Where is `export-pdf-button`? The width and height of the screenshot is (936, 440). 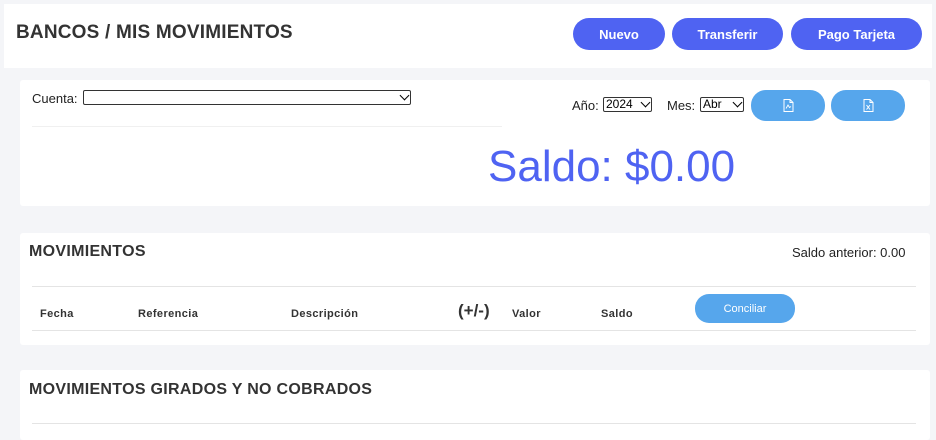 export-pdf-button is located at coordinates (788, 105).